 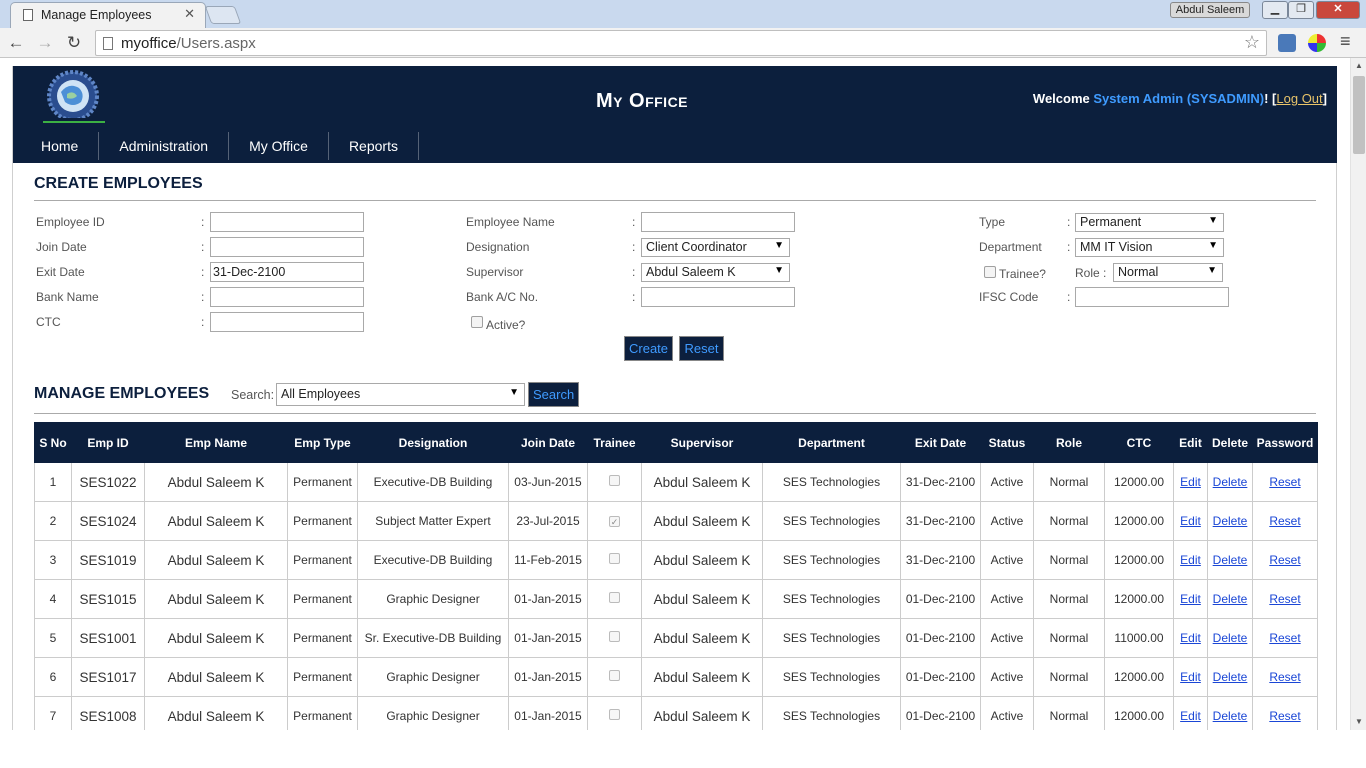 I want to click on department-select: MM IT Vision ▼, so click(x=1149, y=247).